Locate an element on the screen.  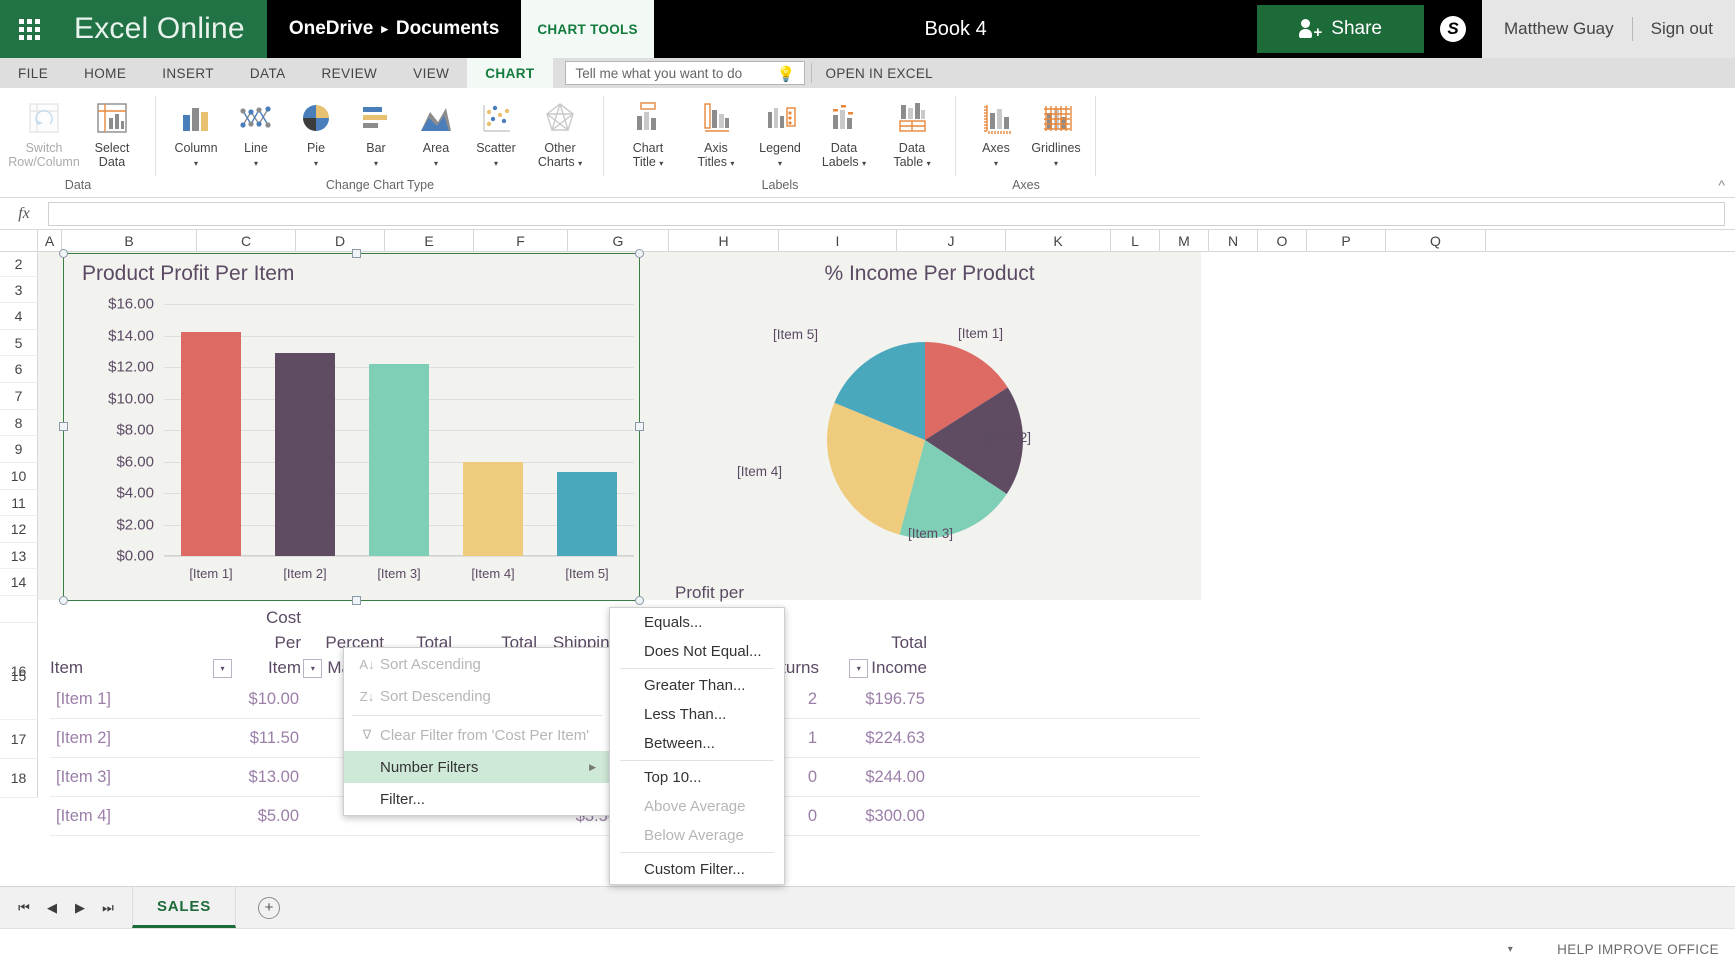
column-header-Q: Q is located at coordinates (1436, 240).